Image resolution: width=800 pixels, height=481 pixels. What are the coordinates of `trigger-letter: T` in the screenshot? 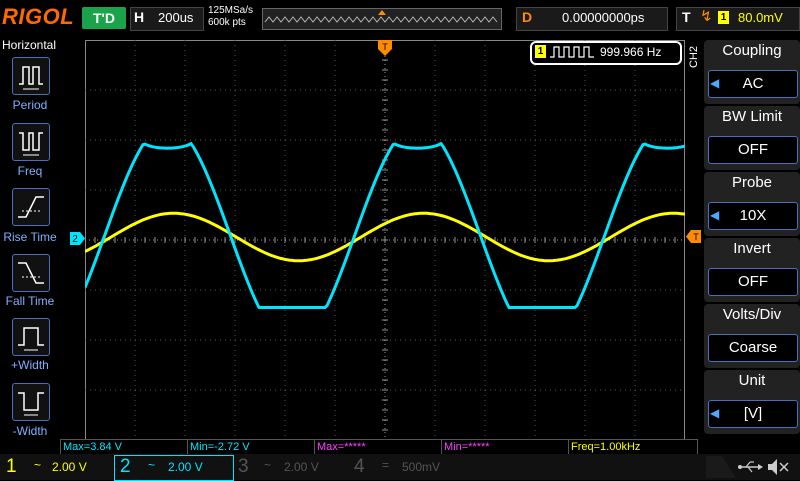 It's located at (686, 17).